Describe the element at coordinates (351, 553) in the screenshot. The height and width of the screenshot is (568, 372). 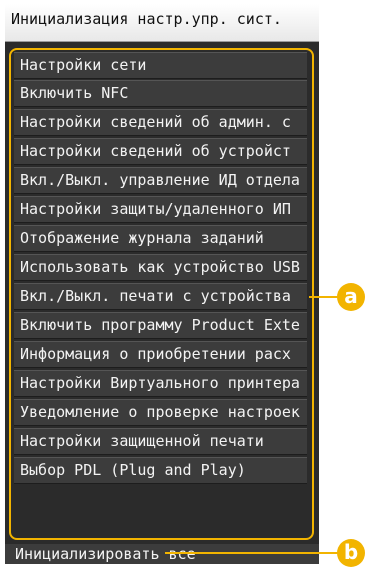
I see `callout-b-badge: b` at that location.